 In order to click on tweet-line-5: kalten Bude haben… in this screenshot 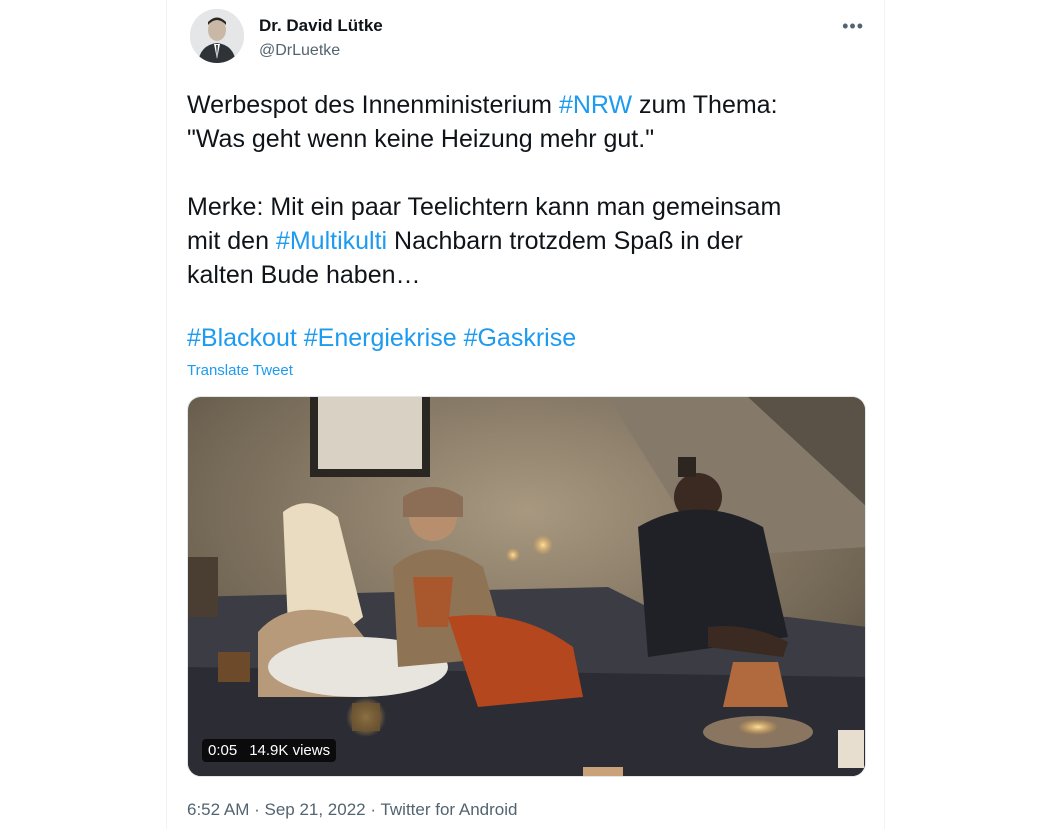, I will do `click(304, 275)`.